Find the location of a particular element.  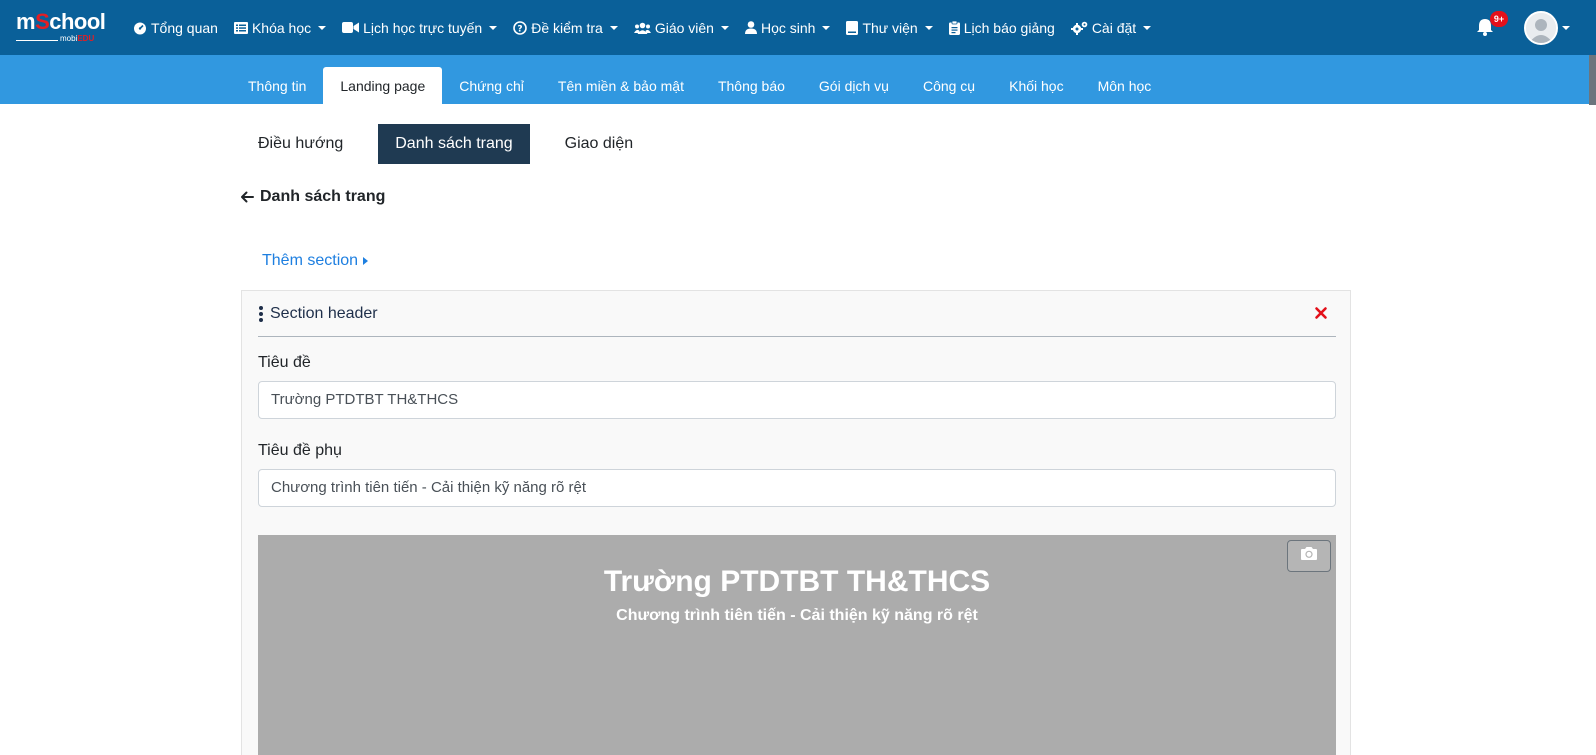

notification-badge: 9+ is located at coordinates (1499, 19).